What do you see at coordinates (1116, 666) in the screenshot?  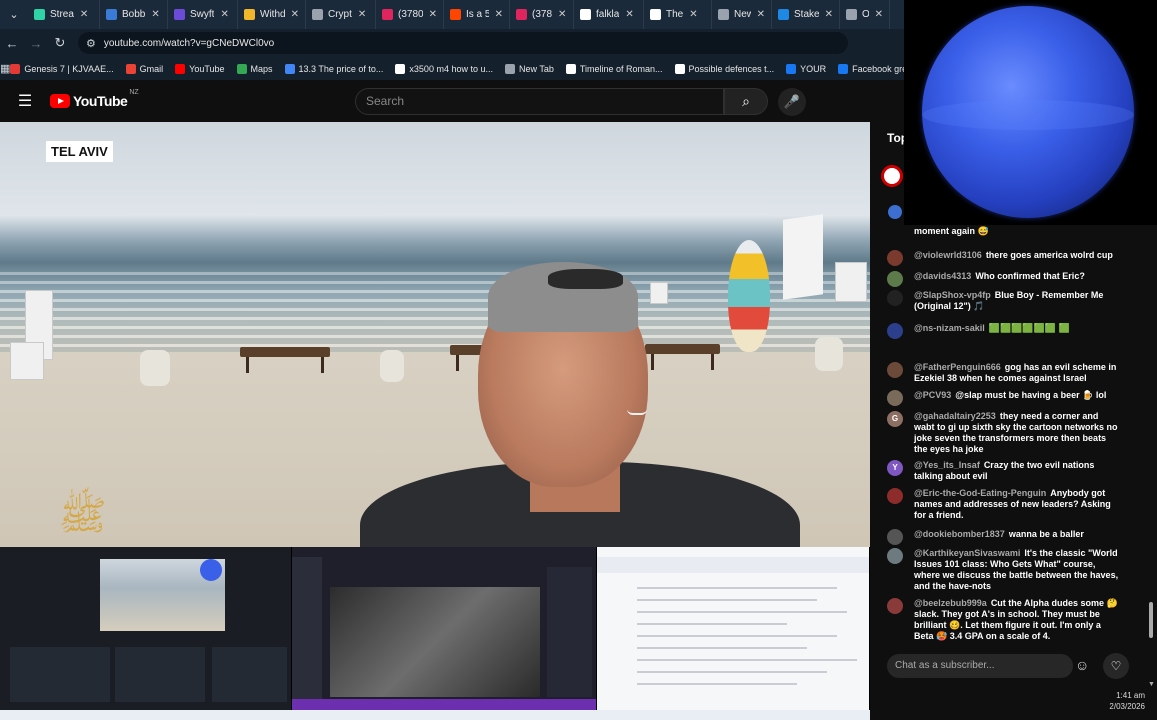 I see `heart-reaction-button: ♡` at bounding box center [1116, 666].